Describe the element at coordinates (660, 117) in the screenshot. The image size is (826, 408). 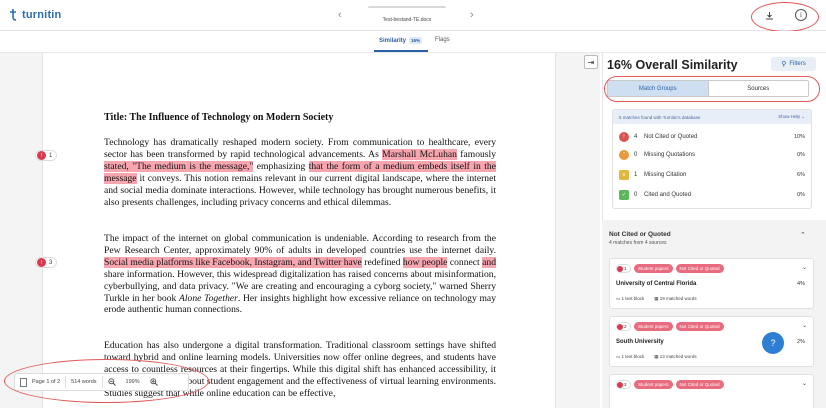
I see `matches-found-text: 5 matches found with Turnitin's database` at that location.